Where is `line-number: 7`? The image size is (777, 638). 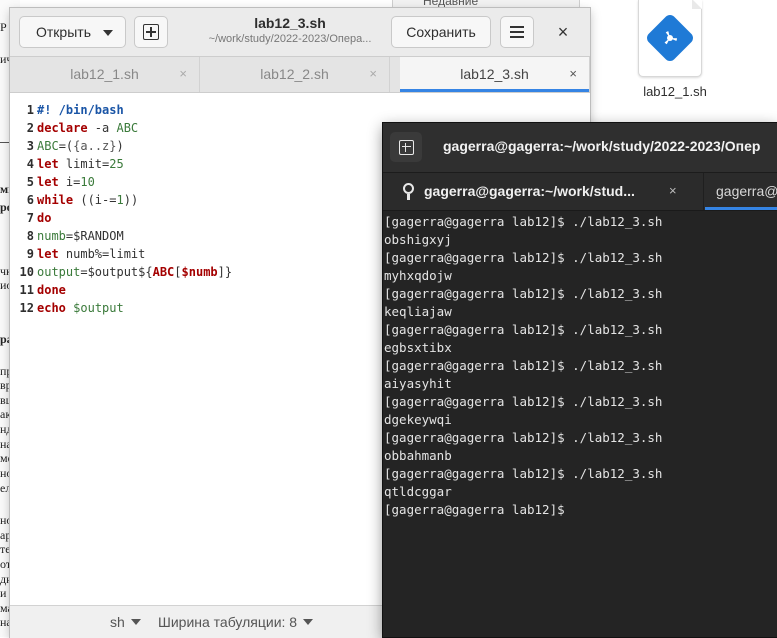
line-number: 7 is located at coordinates (30, 218).